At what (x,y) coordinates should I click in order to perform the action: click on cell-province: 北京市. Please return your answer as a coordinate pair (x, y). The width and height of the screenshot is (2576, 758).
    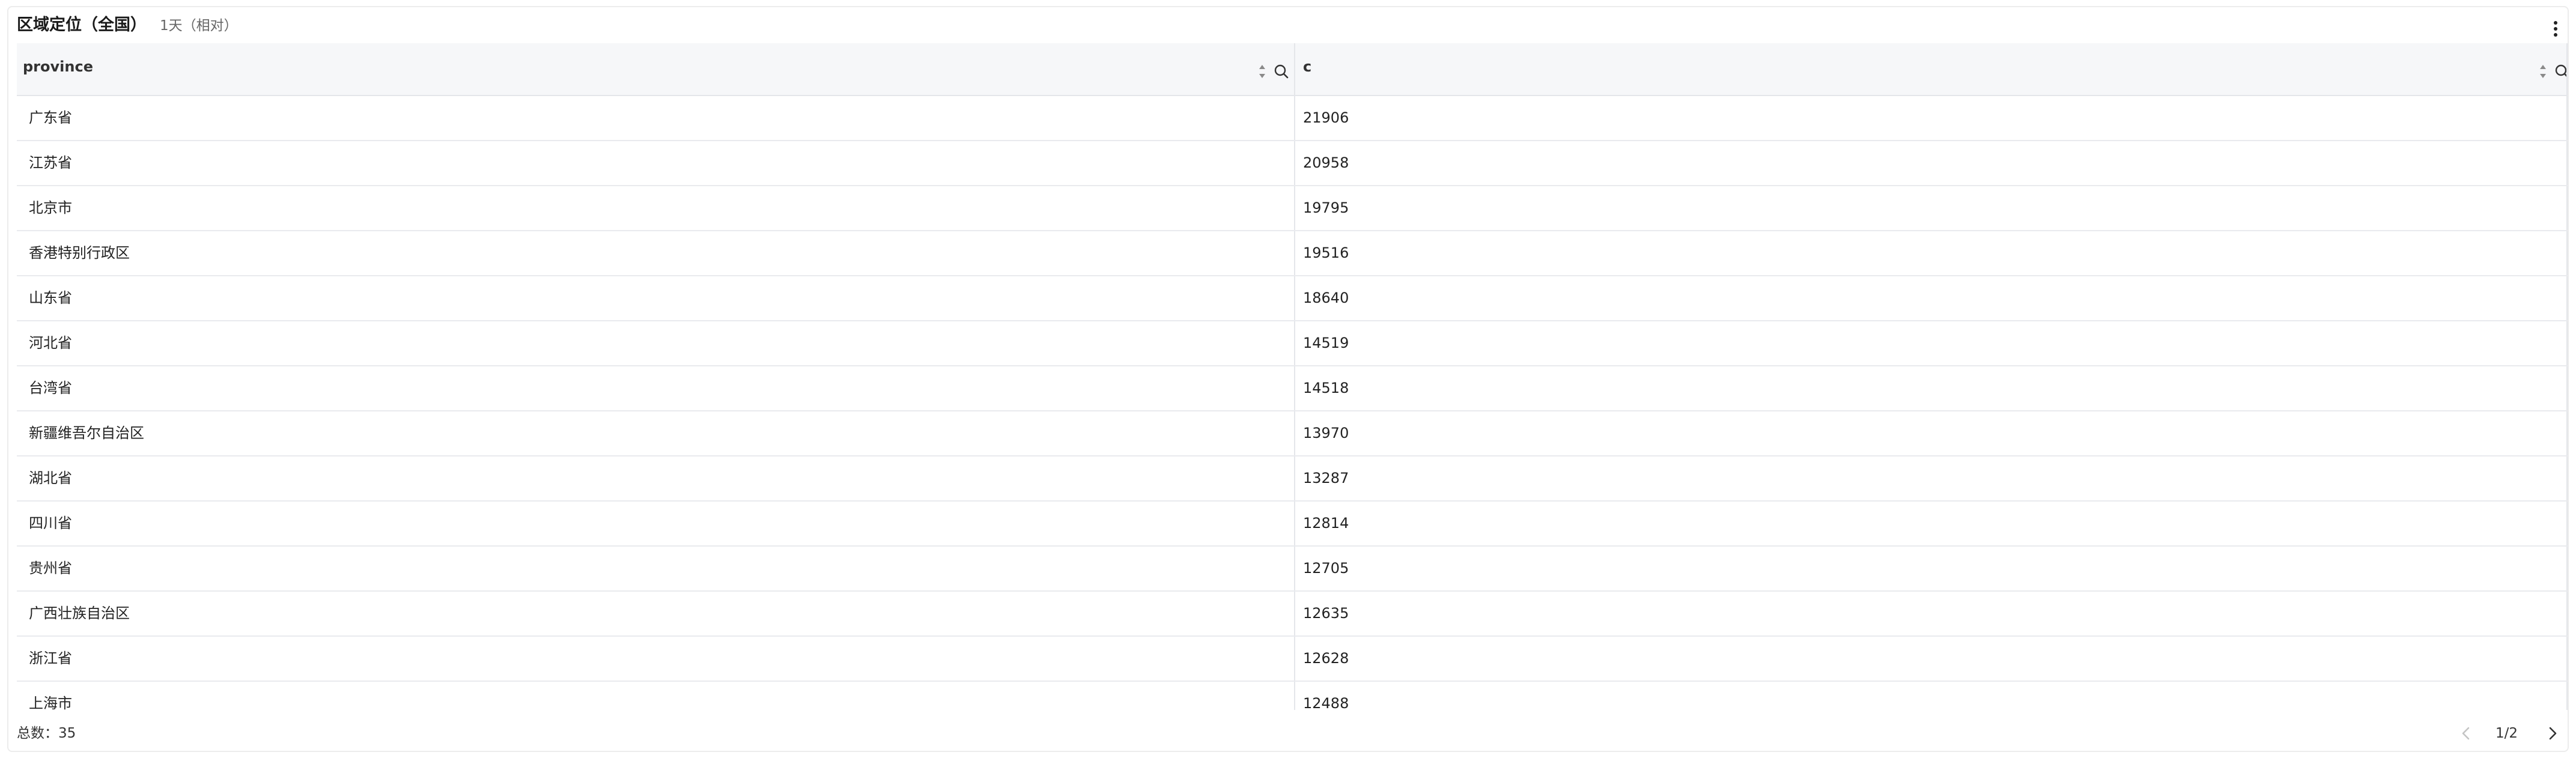
    Looking at the image, I should click on (50, 207).